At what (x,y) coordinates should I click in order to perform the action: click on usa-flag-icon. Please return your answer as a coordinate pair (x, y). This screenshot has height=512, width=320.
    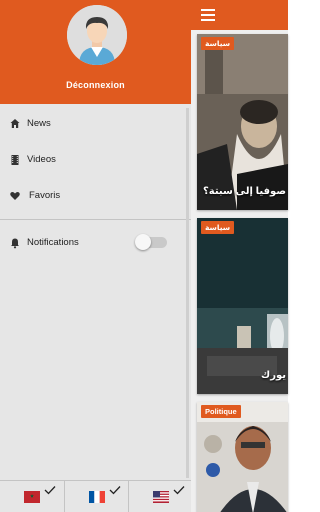
    Looking at the image, I should click on (161, 497).